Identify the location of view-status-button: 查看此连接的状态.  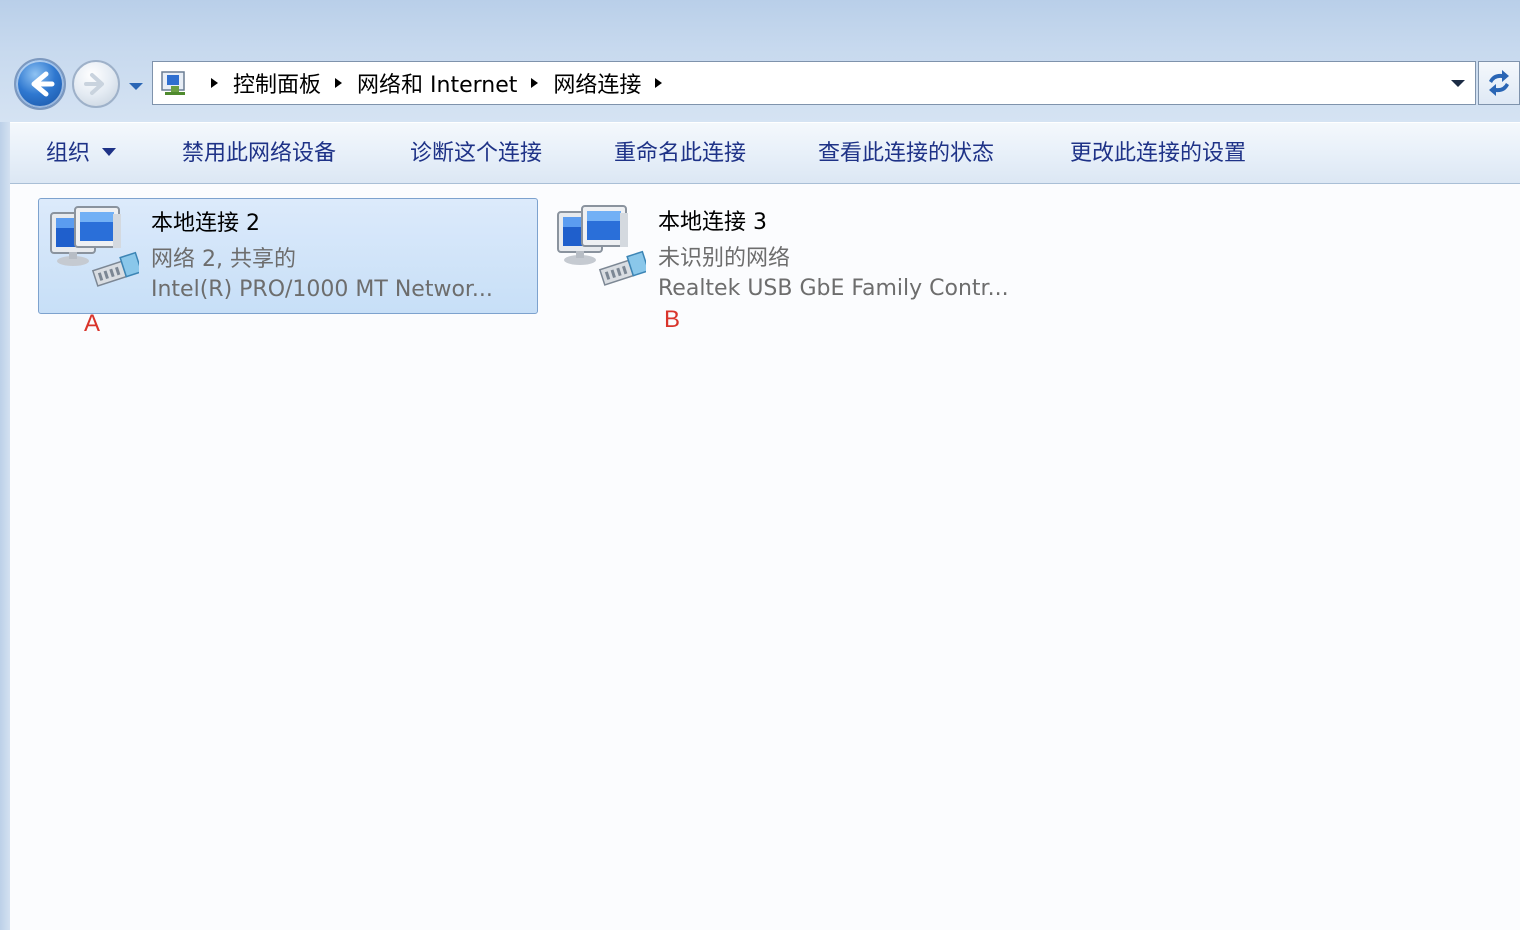
(906, 154).